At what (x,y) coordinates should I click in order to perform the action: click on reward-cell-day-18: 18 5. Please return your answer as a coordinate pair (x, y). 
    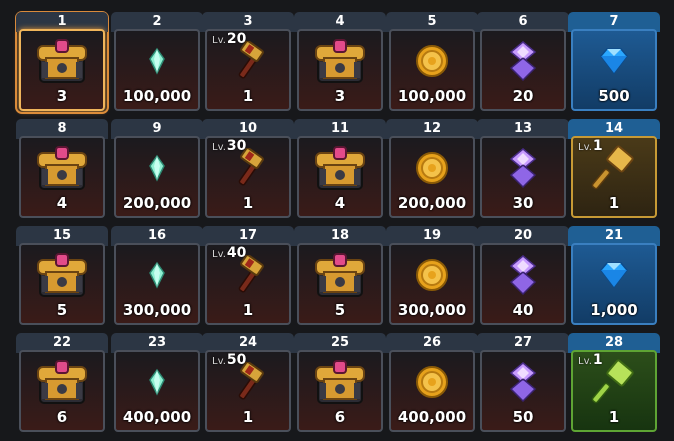
    Looking at the image, I should click on (340, 276).